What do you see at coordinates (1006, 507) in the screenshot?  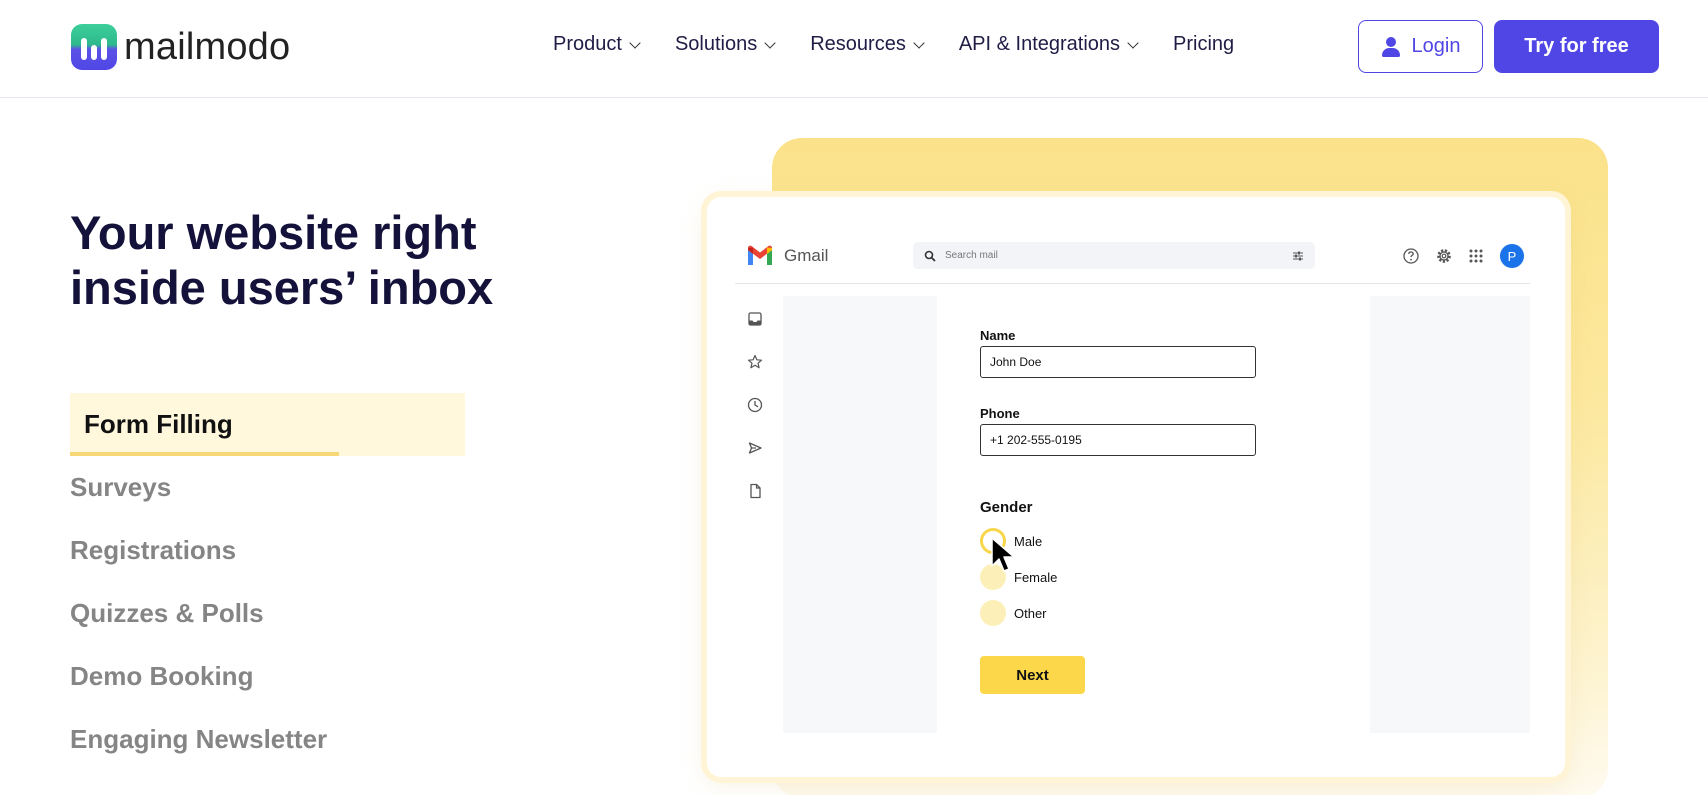 I see `gender-label: Gender` at bounding box center [1006, 507].